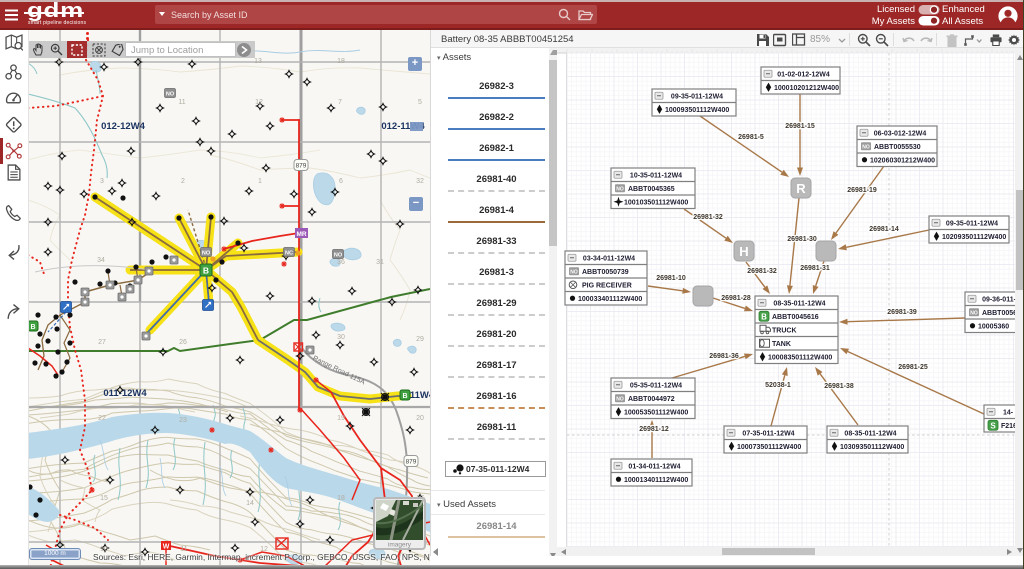  Describe the element at coordinates (301, 234) in the screenshot. I see `svg-text: MR` at that location.